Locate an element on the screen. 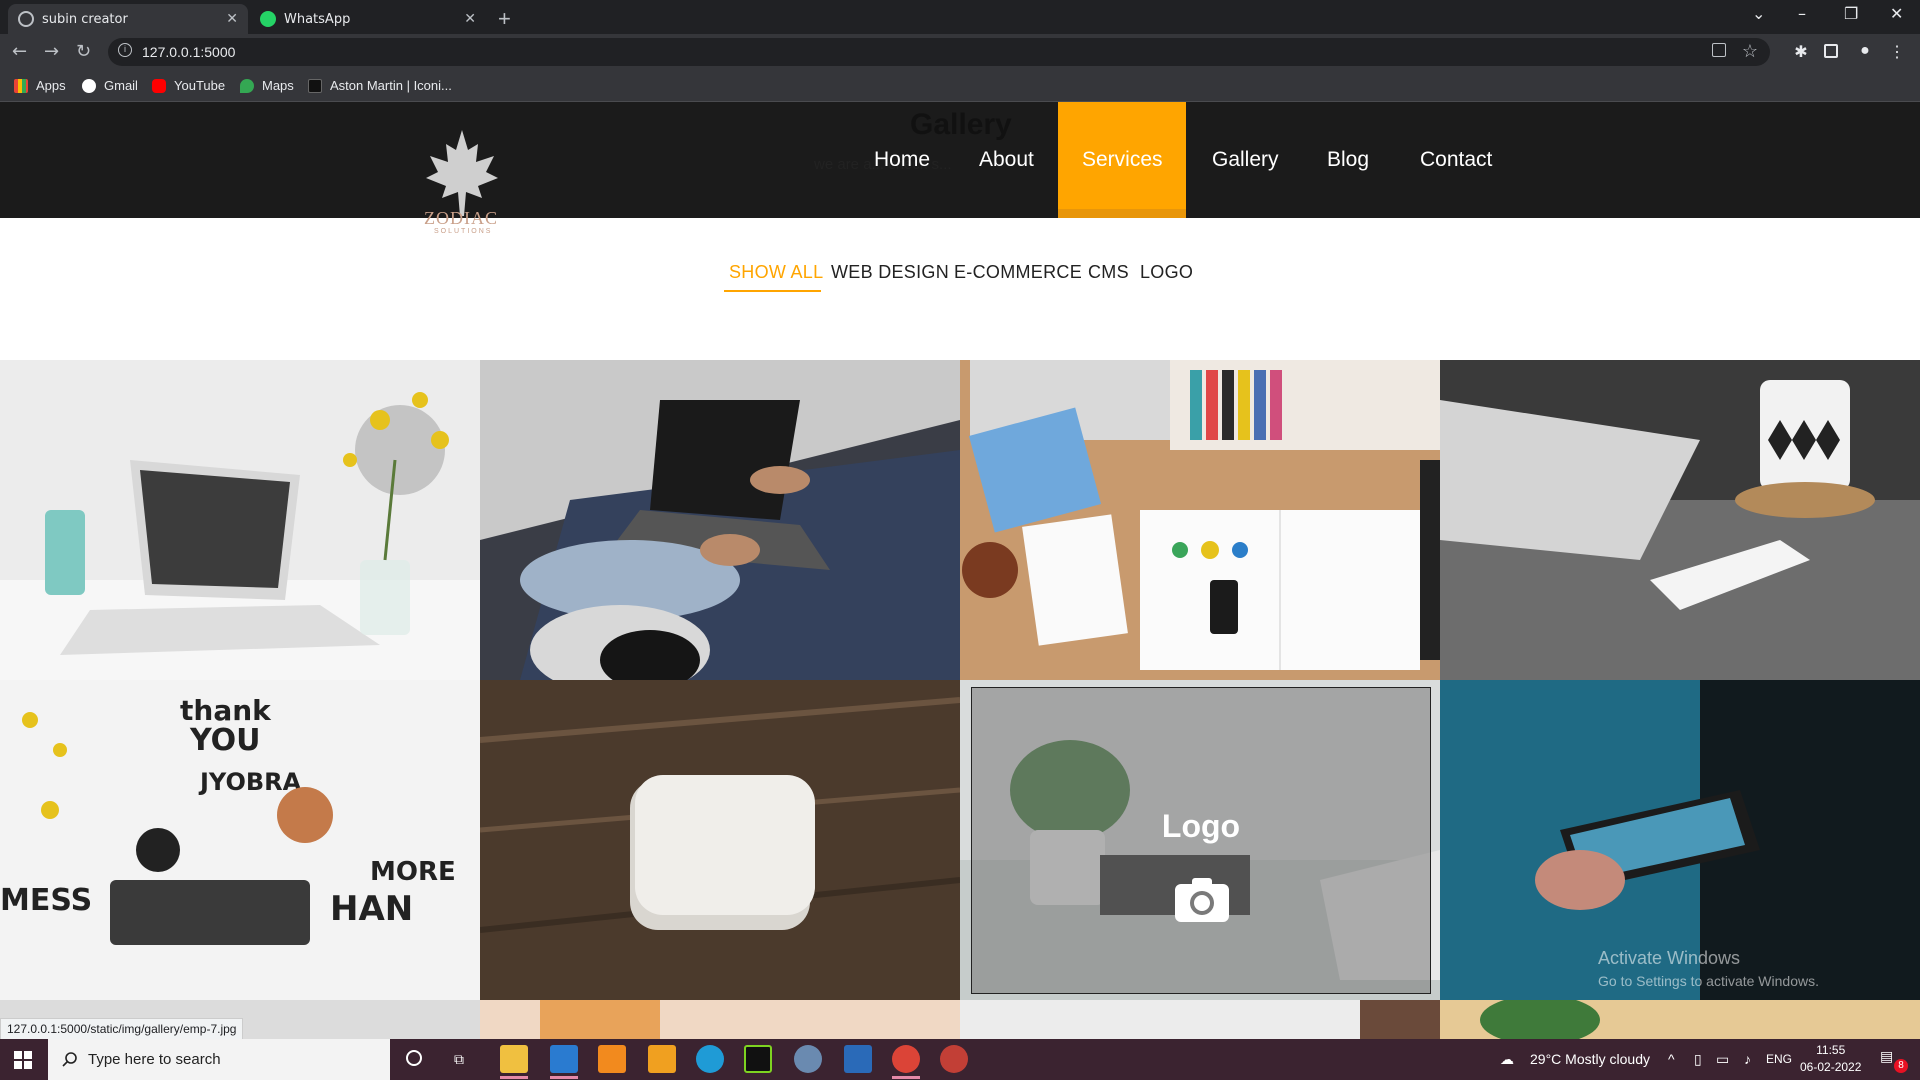 This screenshot has width=1920, height=1080. minimize-button: – is located at coordinates (1802, 13).